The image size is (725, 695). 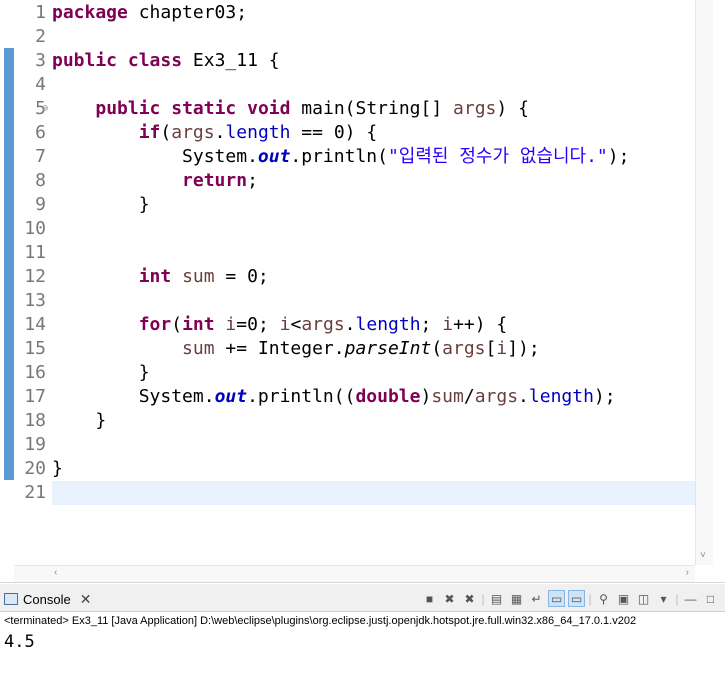 What do you see at coordinates (166, 132) in the screenshot?
I see `code-token: (` at bounding box center [166, 132].